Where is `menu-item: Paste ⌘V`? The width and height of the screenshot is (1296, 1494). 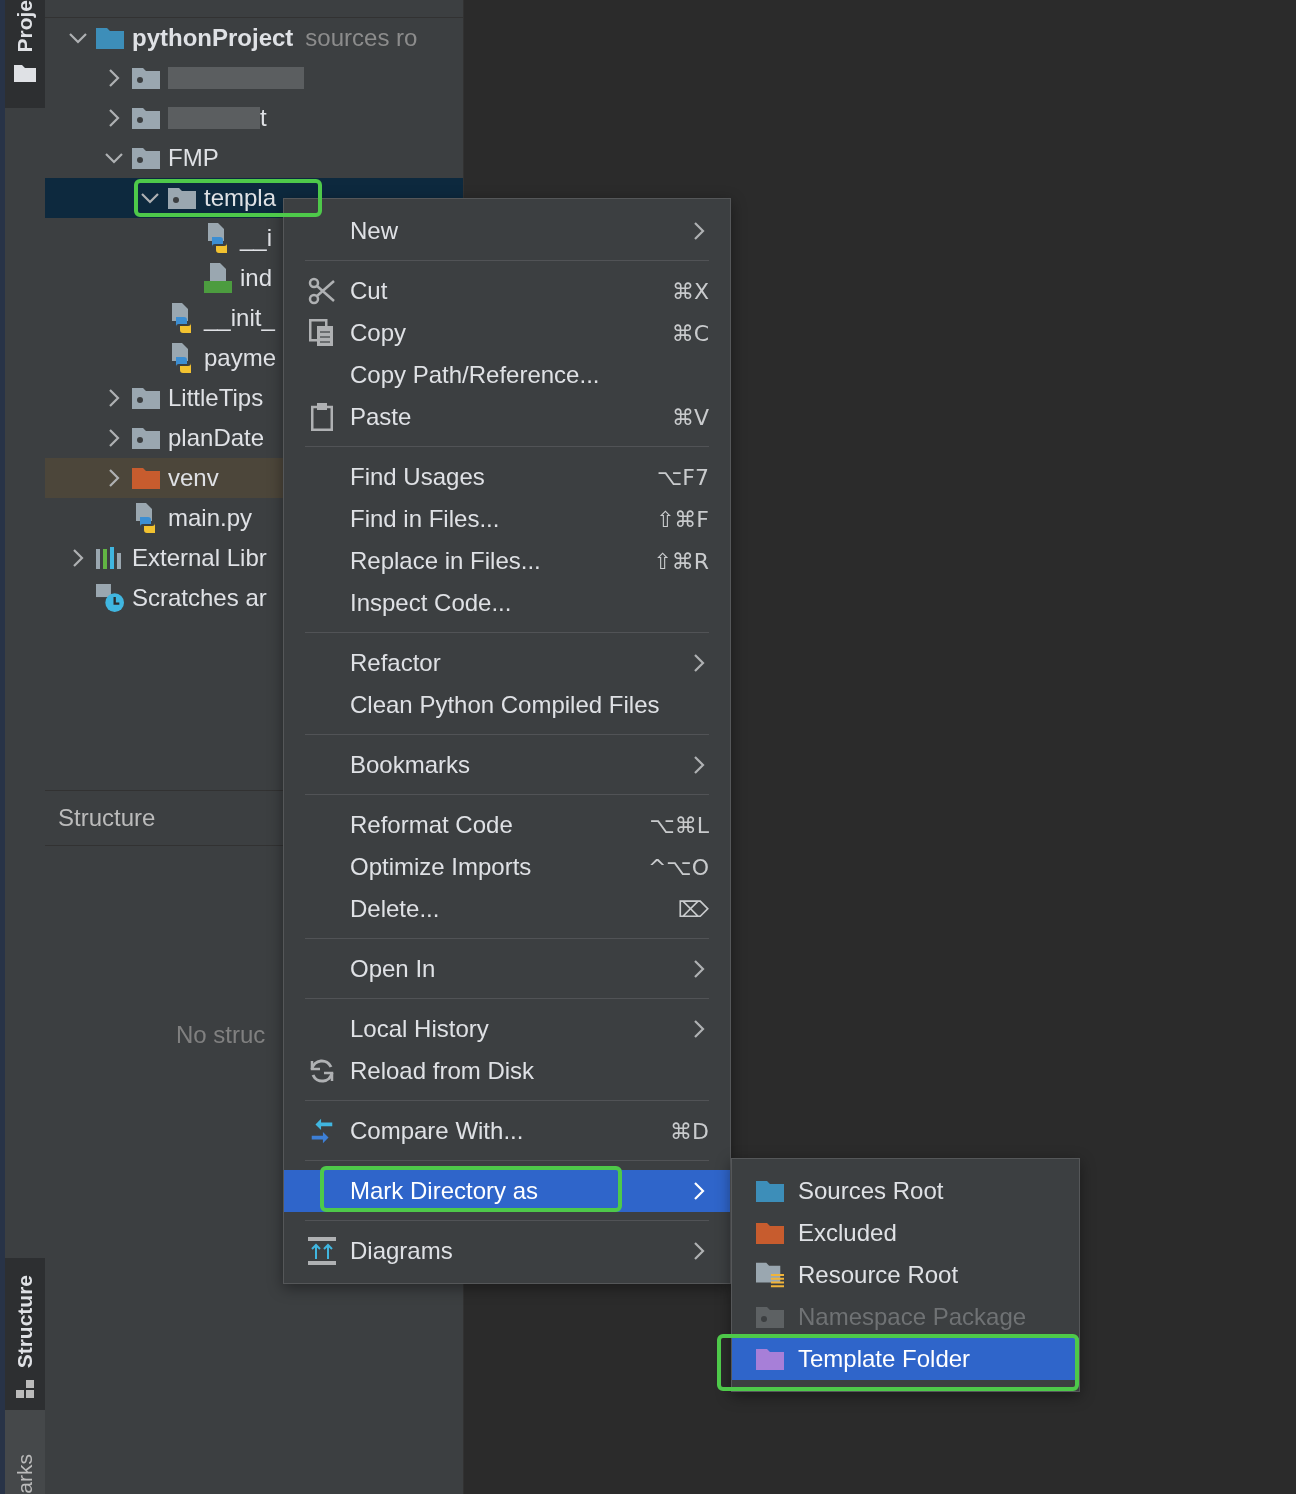
menu-item: Paste ⌘V is located at coordinates (507, 417).